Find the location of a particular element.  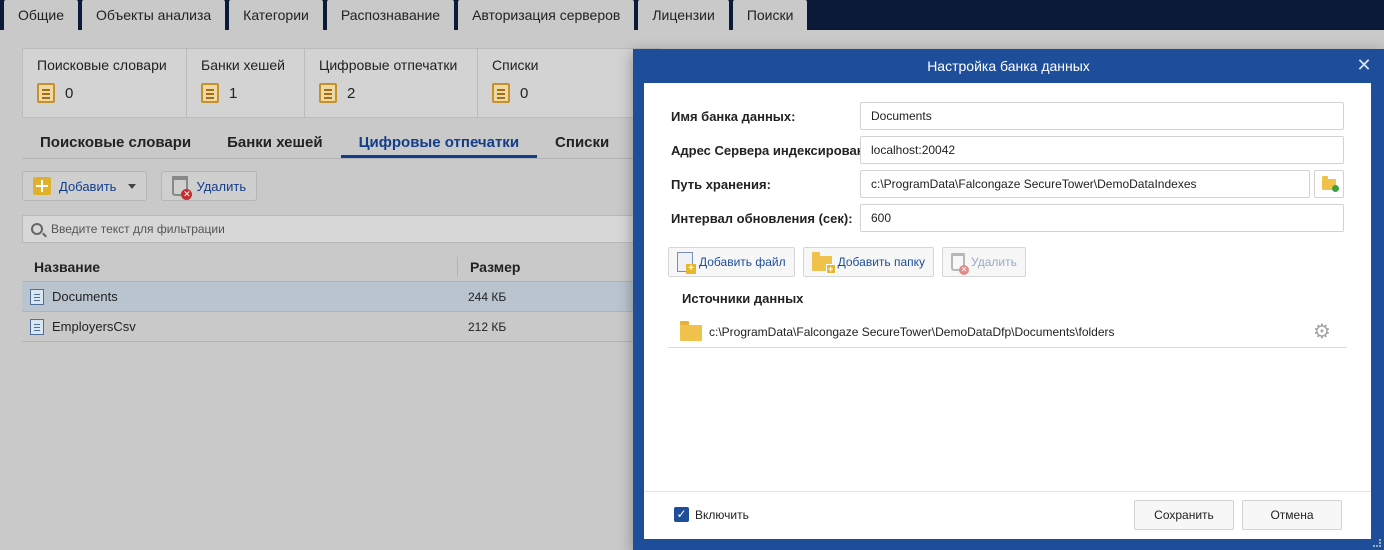

table-header: Название Размер is located at coordinates (332, 267).